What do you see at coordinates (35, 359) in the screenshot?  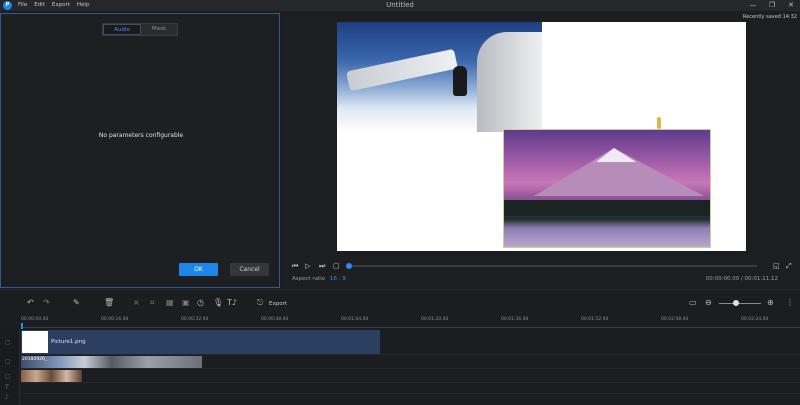 I see `video-clip-label: 20180926_` at bounding box center [35, 359].